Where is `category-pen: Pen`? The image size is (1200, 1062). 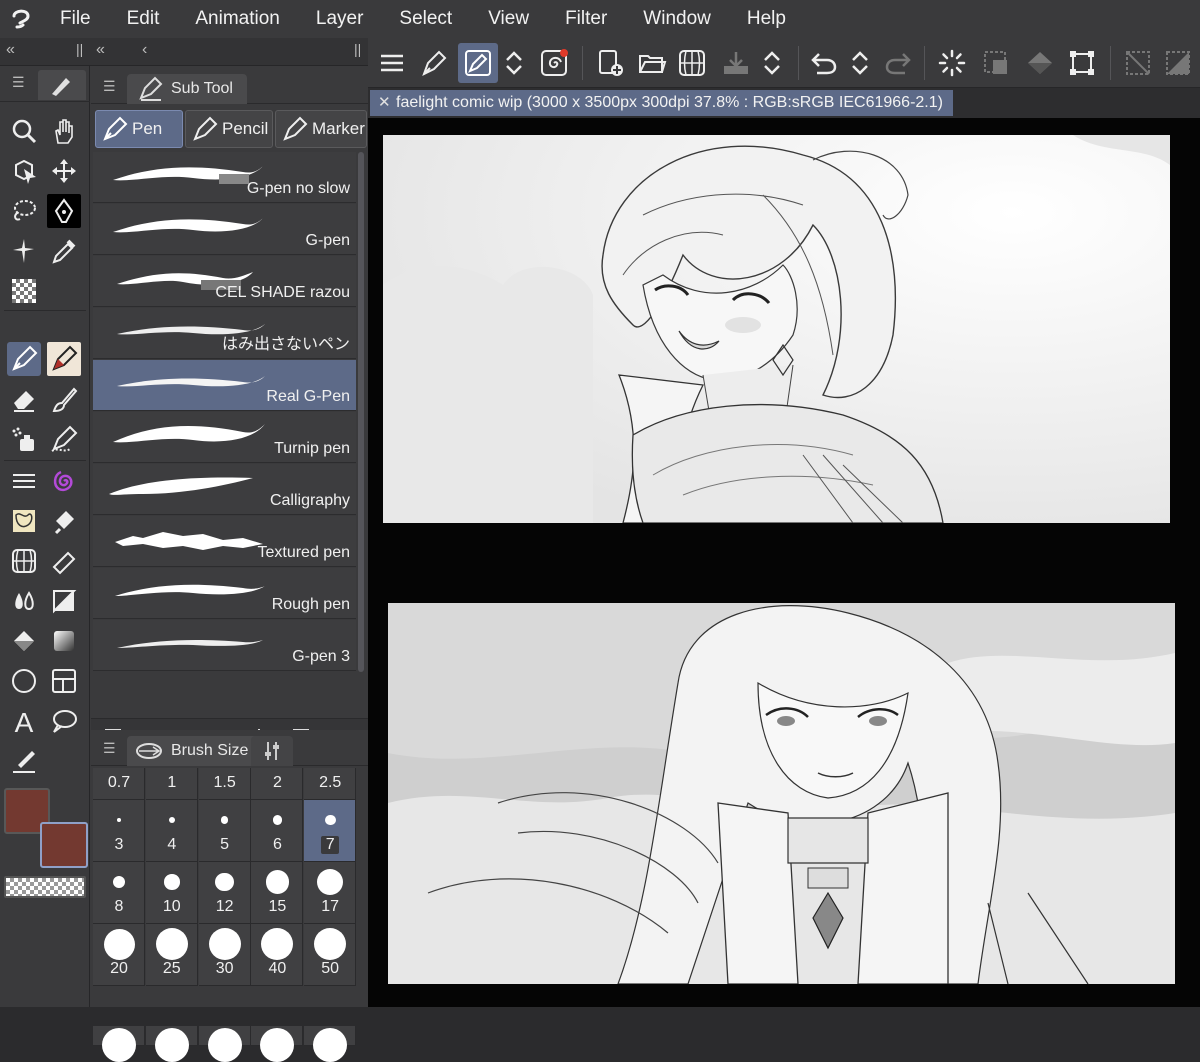
category-pen: Pen is located at coordinates (139, 129).